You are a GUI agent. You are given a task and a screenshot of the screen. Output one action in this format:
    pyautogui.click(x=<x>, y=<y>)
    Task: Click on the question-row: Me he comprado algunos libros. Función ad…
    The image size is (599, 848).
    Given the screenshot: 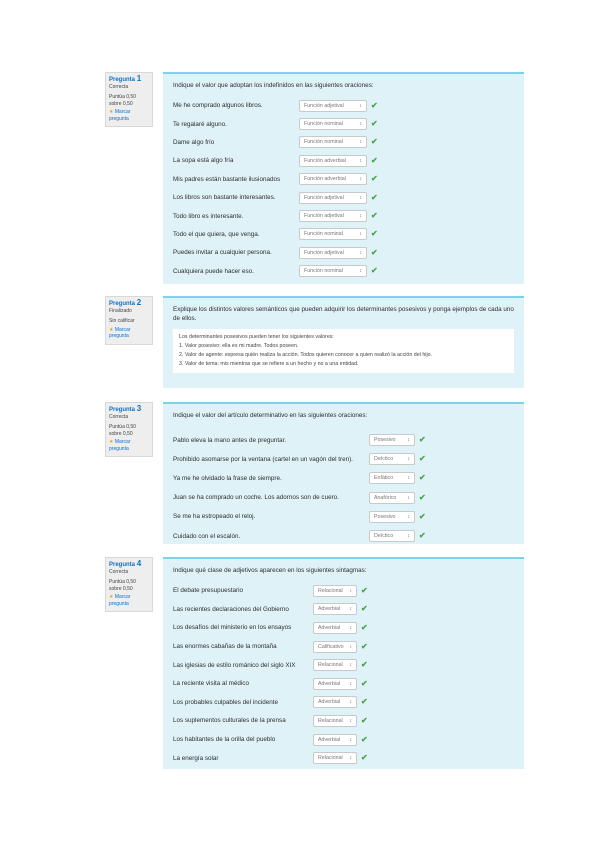 What is the action you would take?
    pyautogui.click(x=343, y=106)
    